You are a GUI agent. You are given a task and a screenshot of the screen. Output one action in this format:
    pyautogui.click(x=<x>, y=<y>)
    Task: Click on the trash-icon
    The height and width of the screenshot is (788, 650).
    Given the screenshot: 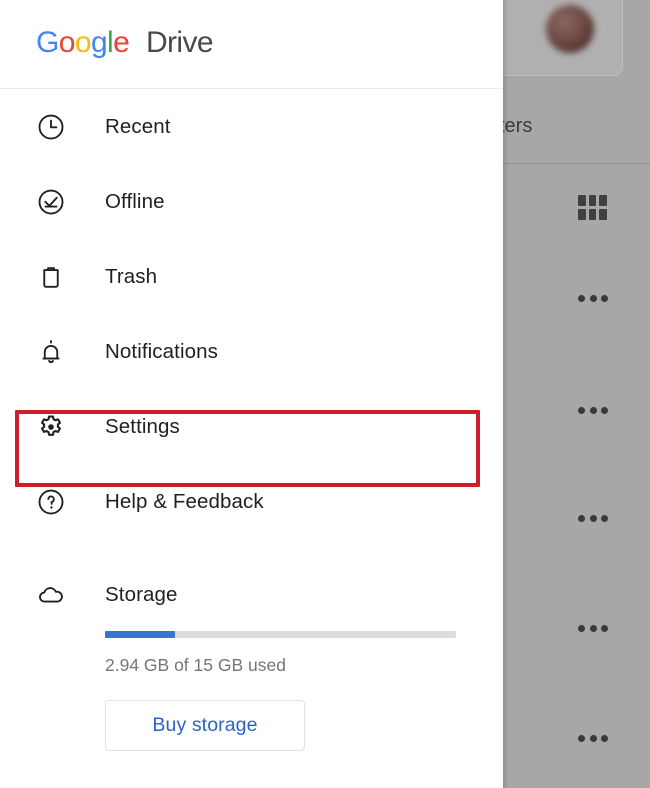 What is the action you would take?
    pyautogui.click(x=56, y=277)
    